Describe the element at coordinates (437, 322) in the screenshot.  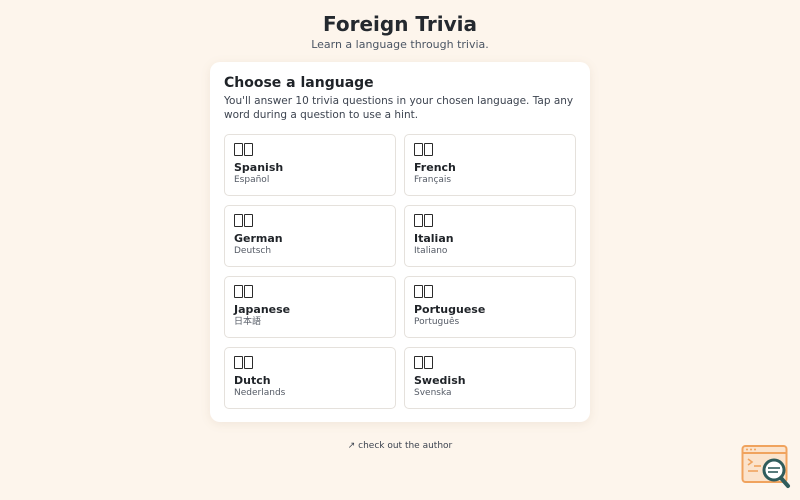
I see `language-native-name: Português` at that location.